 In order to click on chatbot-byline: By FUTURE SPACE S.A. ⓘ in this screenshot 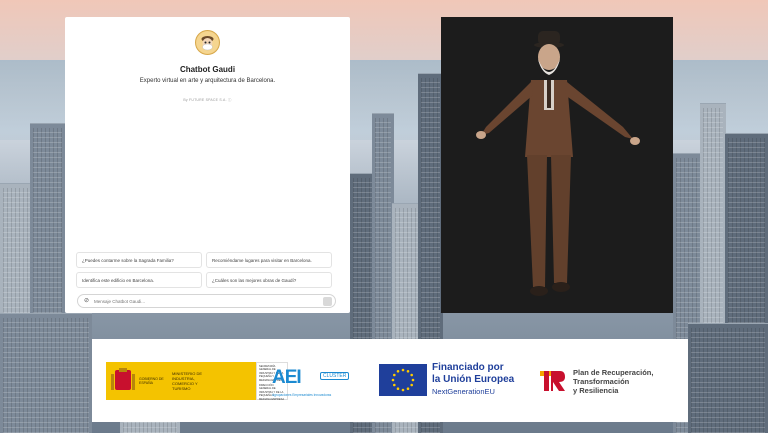, I will do `click(207, 100)`.